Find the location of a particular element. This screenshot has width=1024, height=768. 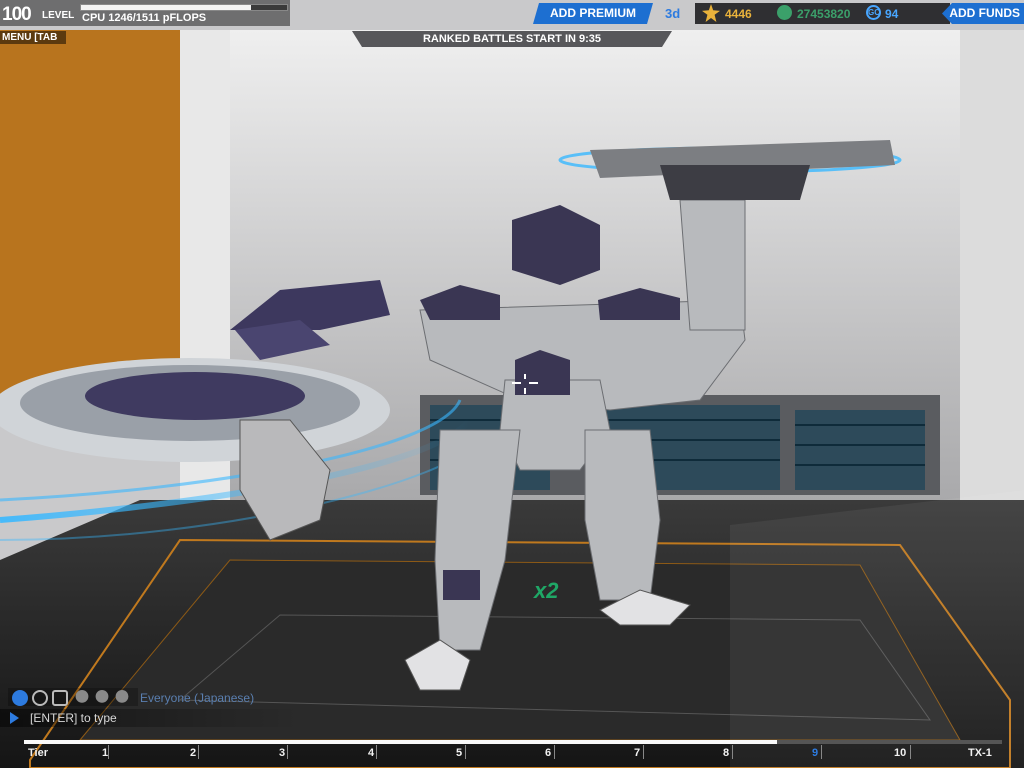

add-funds-button: ADD FUNDS is located at coordinates (983, 13).